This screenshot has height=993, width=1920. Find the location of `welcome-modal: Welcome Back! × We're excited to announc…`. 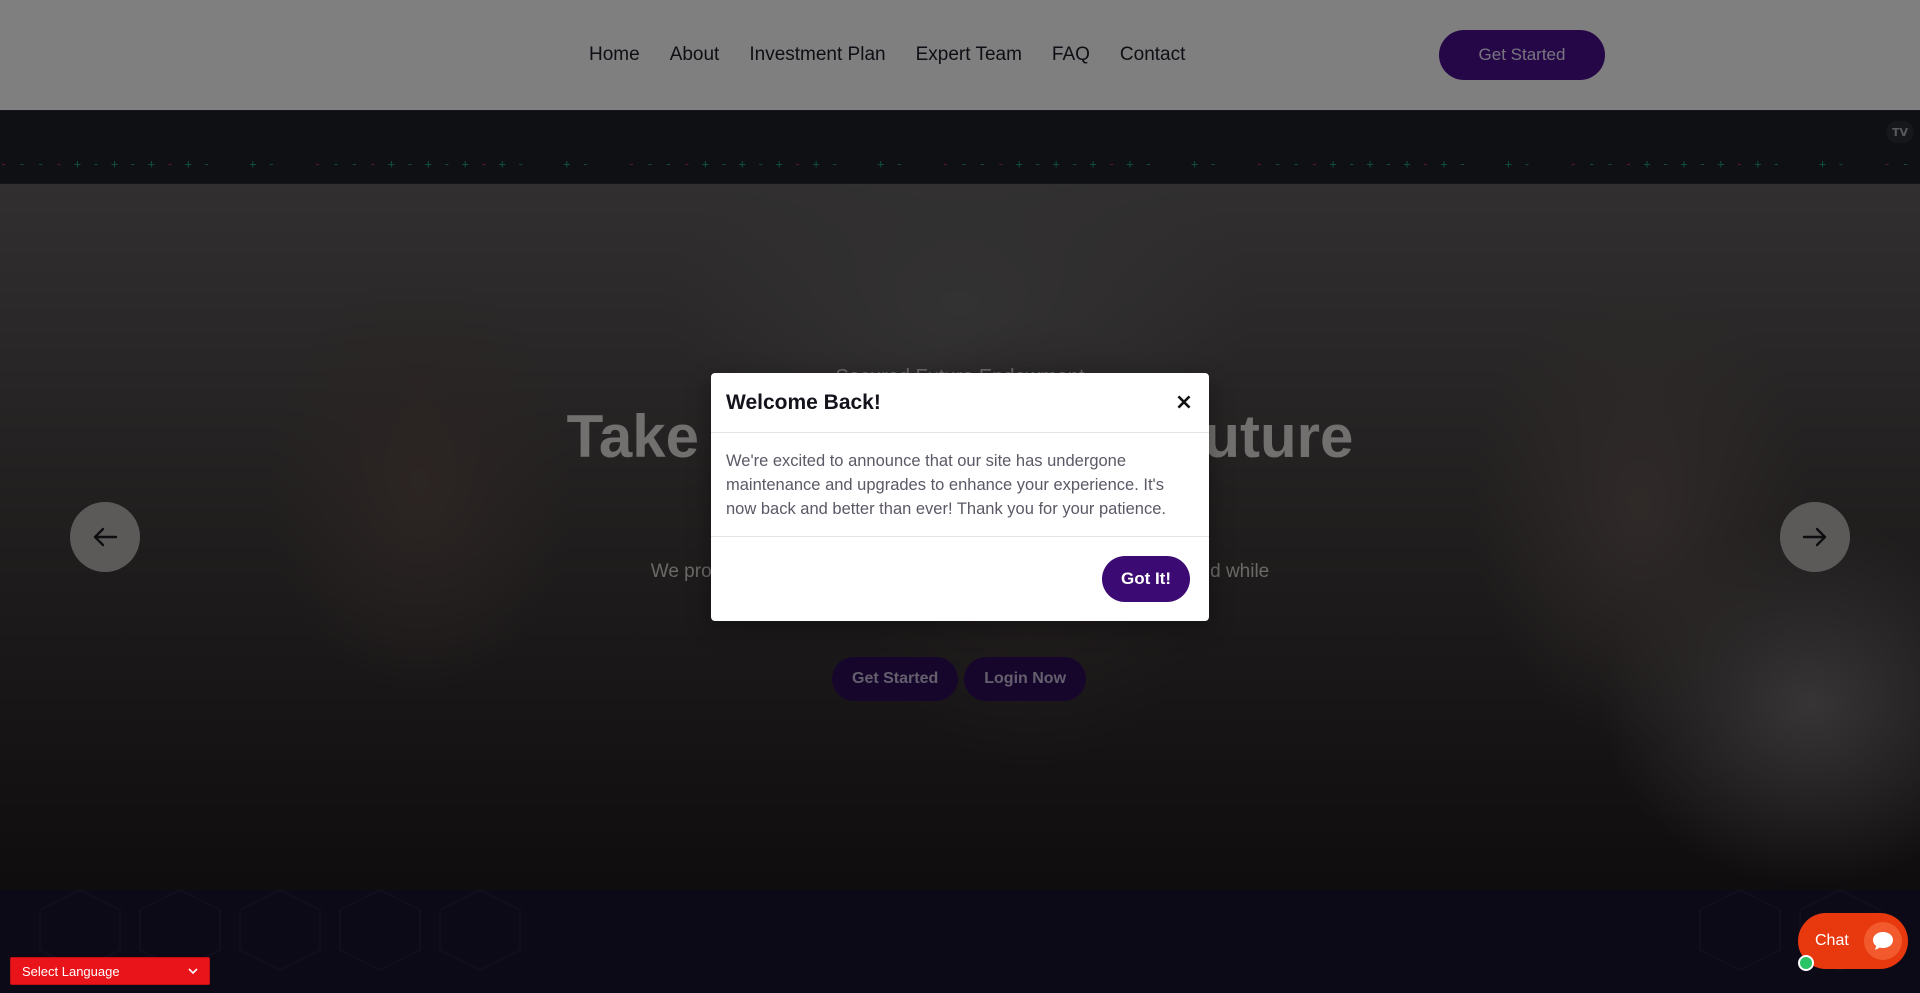

welcome-modal: Welcome Back! × We're excited to announc… is located at coordinates (960, 497).